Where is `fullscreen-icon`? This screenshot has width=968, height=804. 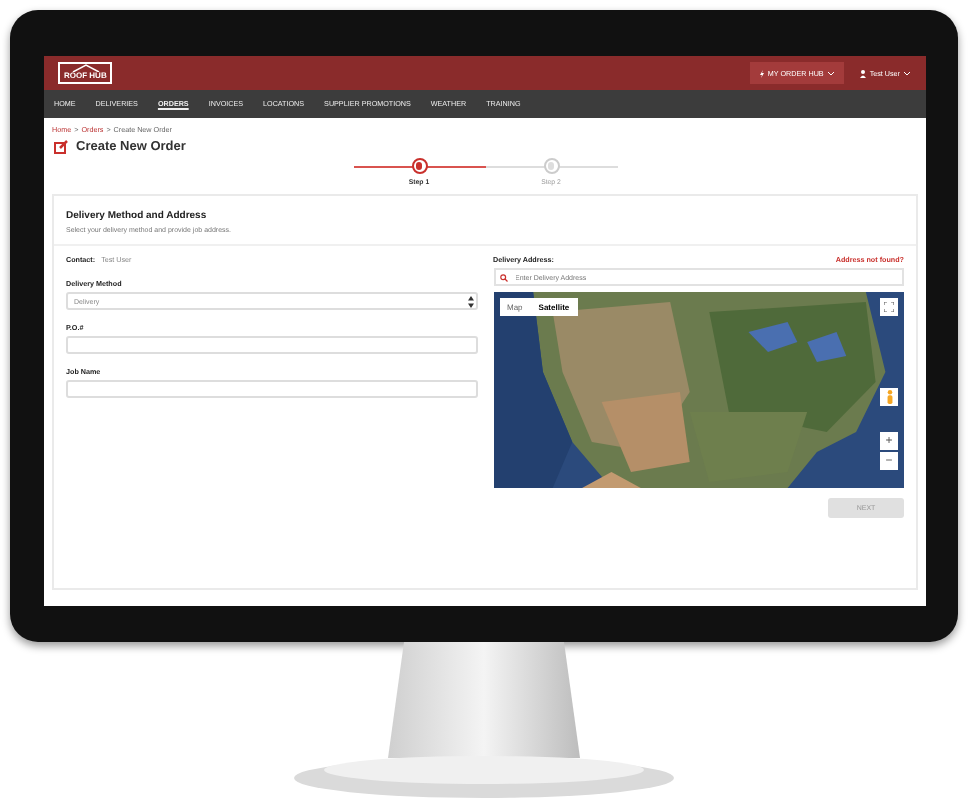
fullscreen-icon is located at coordinates (889, 307).